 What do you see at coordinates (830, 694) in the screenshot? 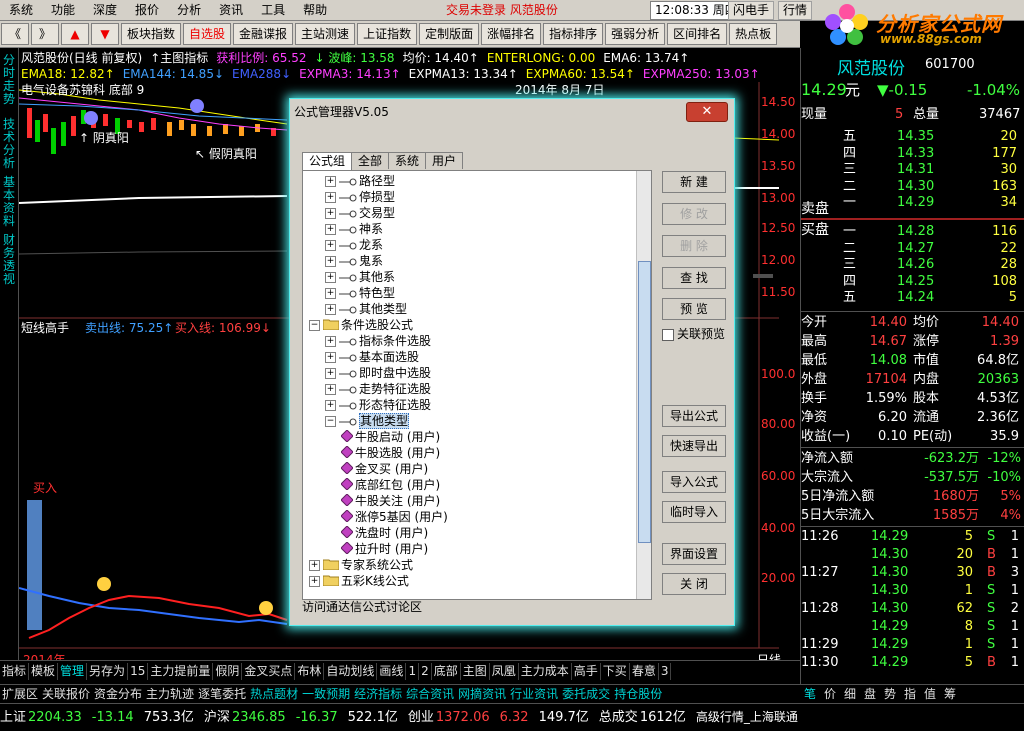
I see `right-tab: 价` at bounding box center [830, 694].